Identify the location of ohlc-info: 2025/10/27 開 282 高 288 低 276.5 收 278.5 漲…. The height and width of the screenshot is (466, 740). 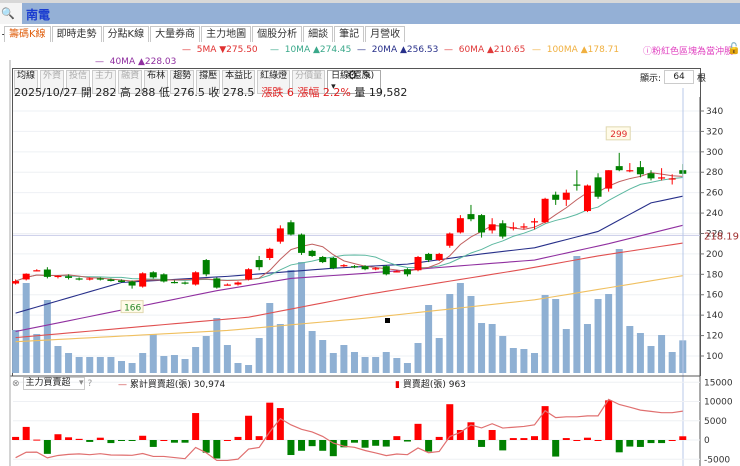
(210, 92).